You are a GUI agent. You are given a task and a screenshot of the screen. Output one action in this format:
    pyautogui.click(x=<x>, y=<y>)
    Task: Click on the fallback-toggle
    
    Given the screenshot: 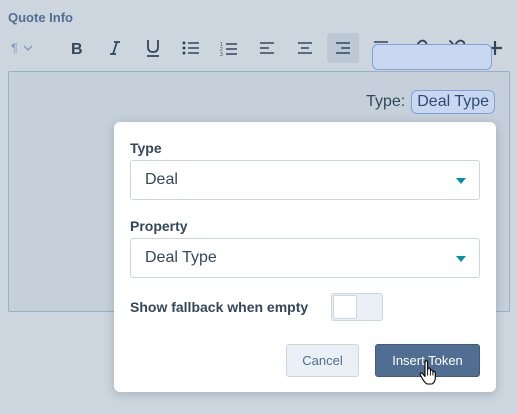 What is the action you would take?
    pyautogui.click(x=357, y=307)
    